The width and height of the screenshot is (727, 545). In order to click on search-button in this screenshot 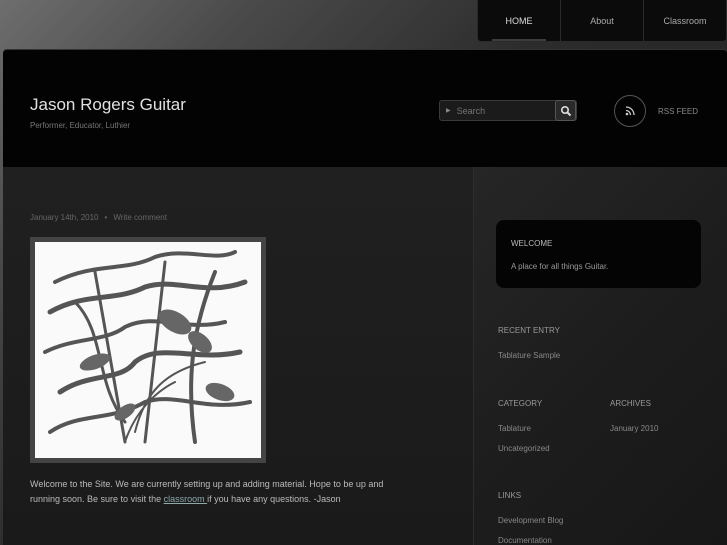, I will do `click(565, 110)`.